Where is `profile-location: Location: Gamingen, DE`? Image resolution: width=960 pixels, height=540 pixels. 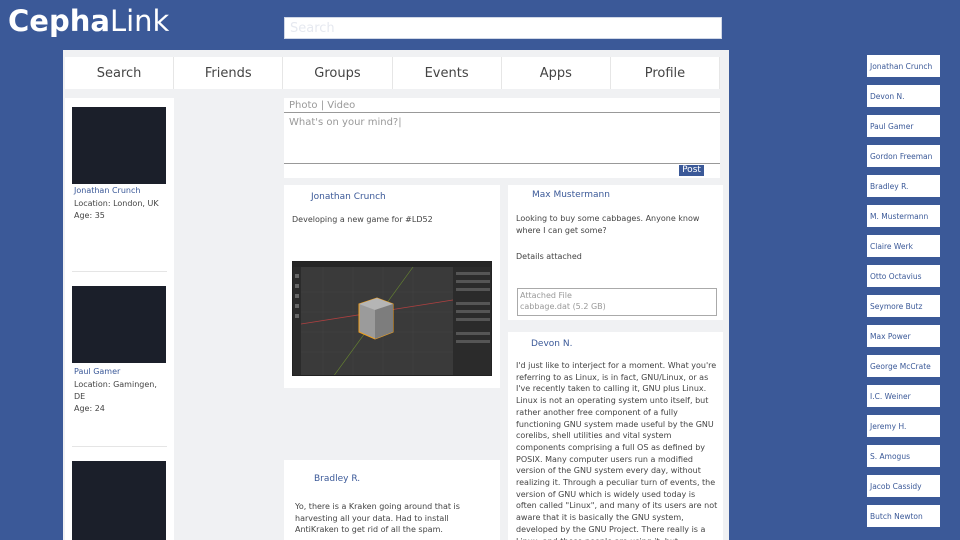 profile-location: Location: Gamingen, DE is located at coordinates (115, 390).